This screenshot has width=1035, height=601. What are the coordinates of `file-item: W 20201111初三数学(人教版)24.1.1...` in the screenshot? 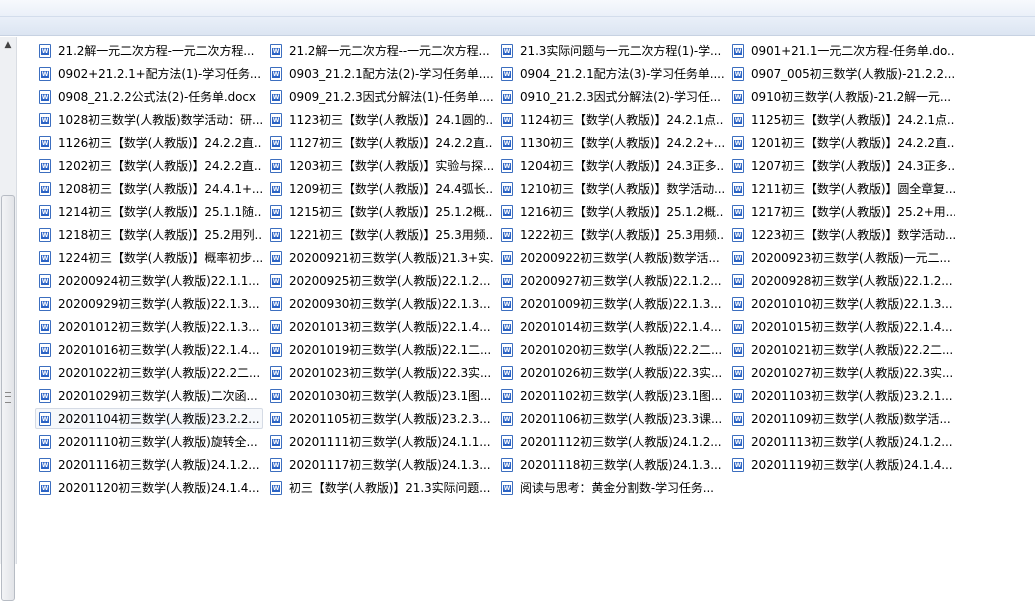 It's located at (380, 441).